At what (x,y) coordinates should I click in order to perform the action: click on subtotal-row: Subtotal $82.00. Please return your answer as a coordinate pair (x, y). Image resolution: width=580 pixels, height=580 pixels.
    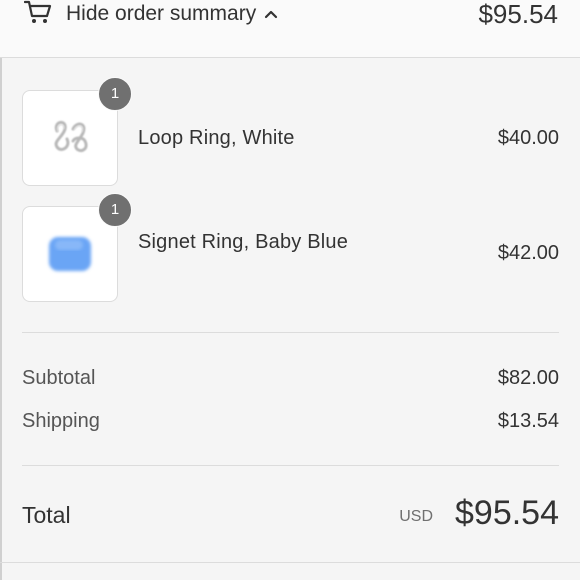
    Looking at the image, I should click on (290, 381).